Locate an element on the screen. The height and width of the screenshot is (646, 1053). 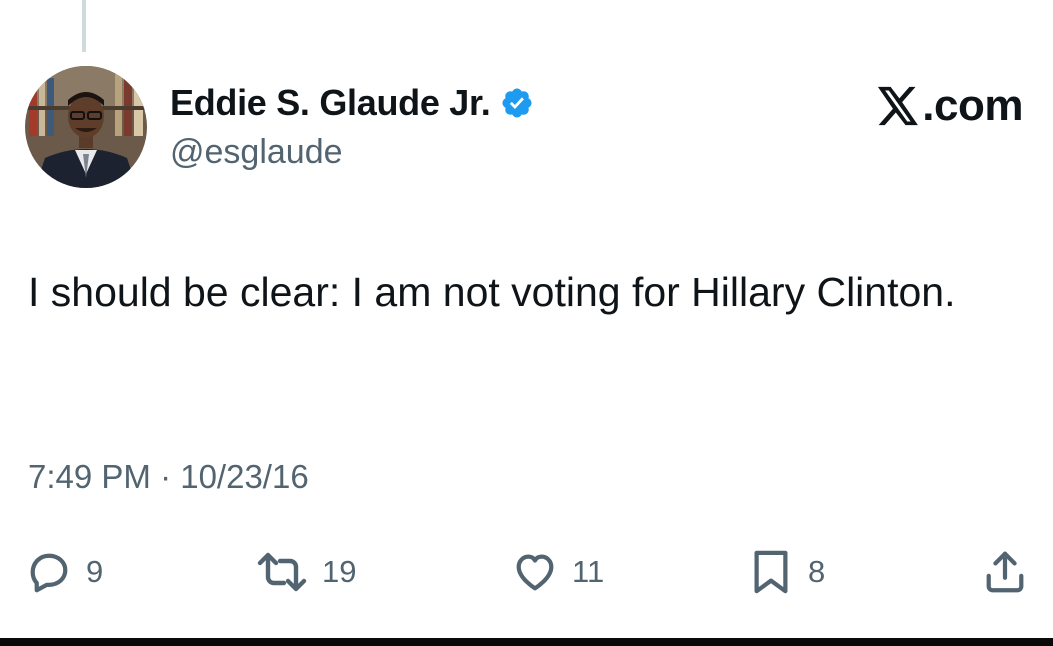
brand-suffix-text: .com is located at coordinates (972, 105).